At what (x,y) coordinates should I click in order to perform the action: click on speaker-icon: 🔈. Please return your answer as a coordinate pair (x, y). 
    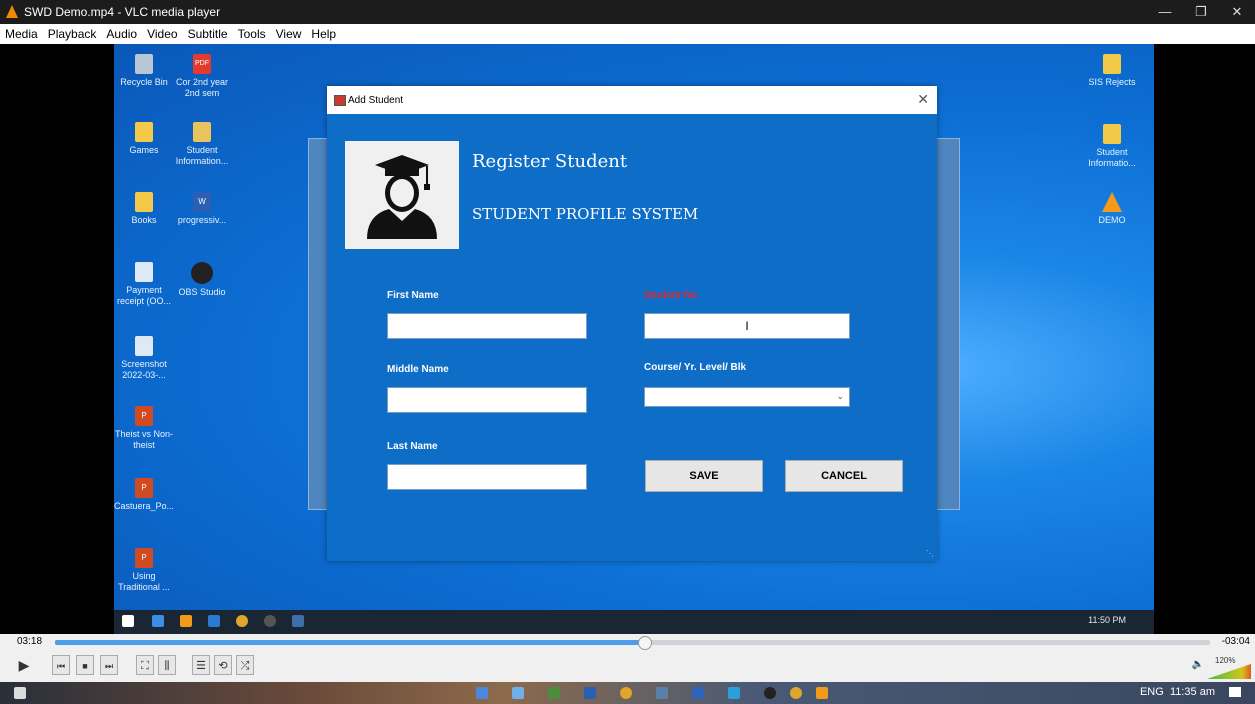
    Looking at the image, I should click on (1198, 665).